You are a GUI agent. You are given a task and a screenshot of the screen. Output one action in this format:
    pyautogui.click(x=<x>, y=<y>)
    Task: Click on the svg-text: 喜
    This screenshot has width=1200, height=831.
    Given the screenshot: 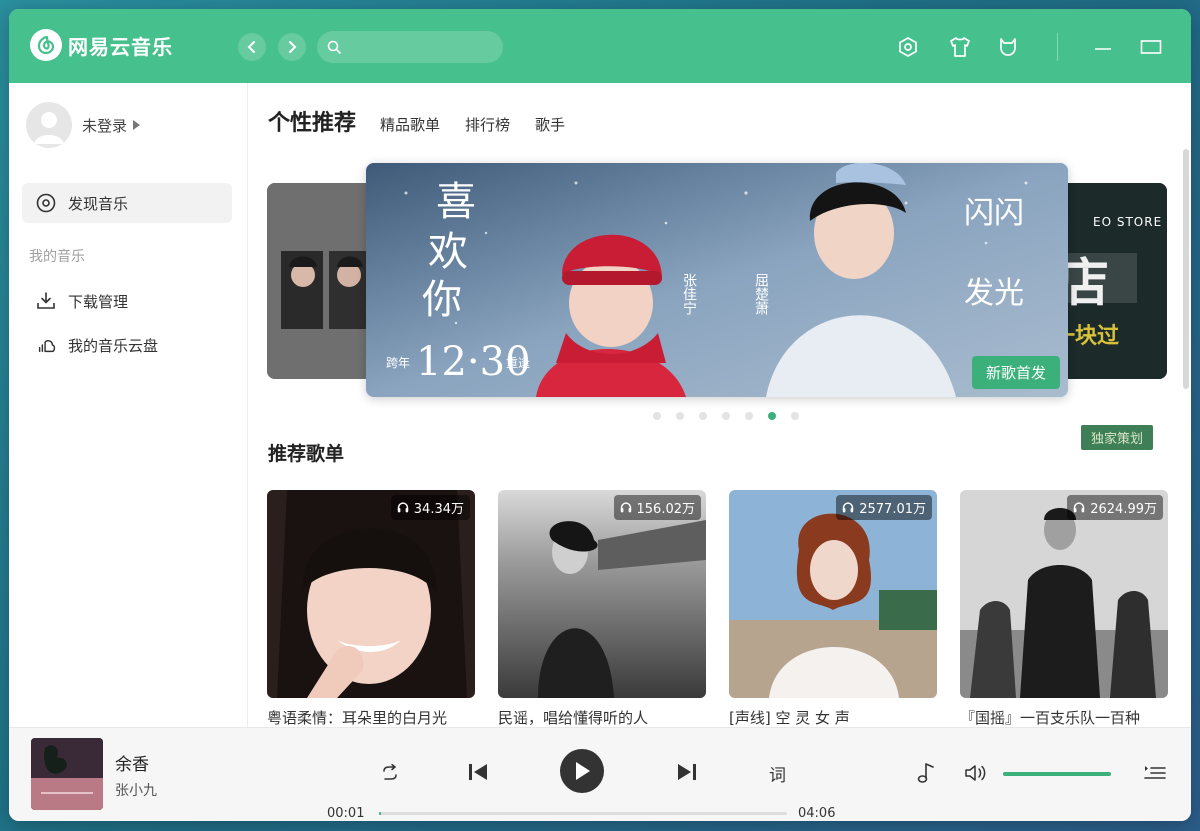 What is the action you would take?
    pyautogui.click(x=456, y=202)
    